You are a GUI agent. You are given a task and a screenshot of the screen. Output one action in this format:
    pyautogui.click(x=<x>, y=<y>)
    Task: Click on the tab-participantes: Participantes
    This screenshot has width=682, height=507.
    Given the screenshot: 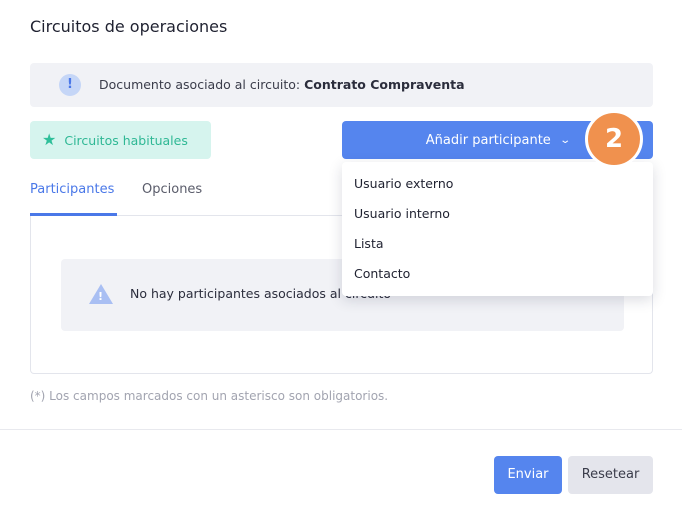 What is the action you would take?
    pyautogui.click(x=73, y=199)
    